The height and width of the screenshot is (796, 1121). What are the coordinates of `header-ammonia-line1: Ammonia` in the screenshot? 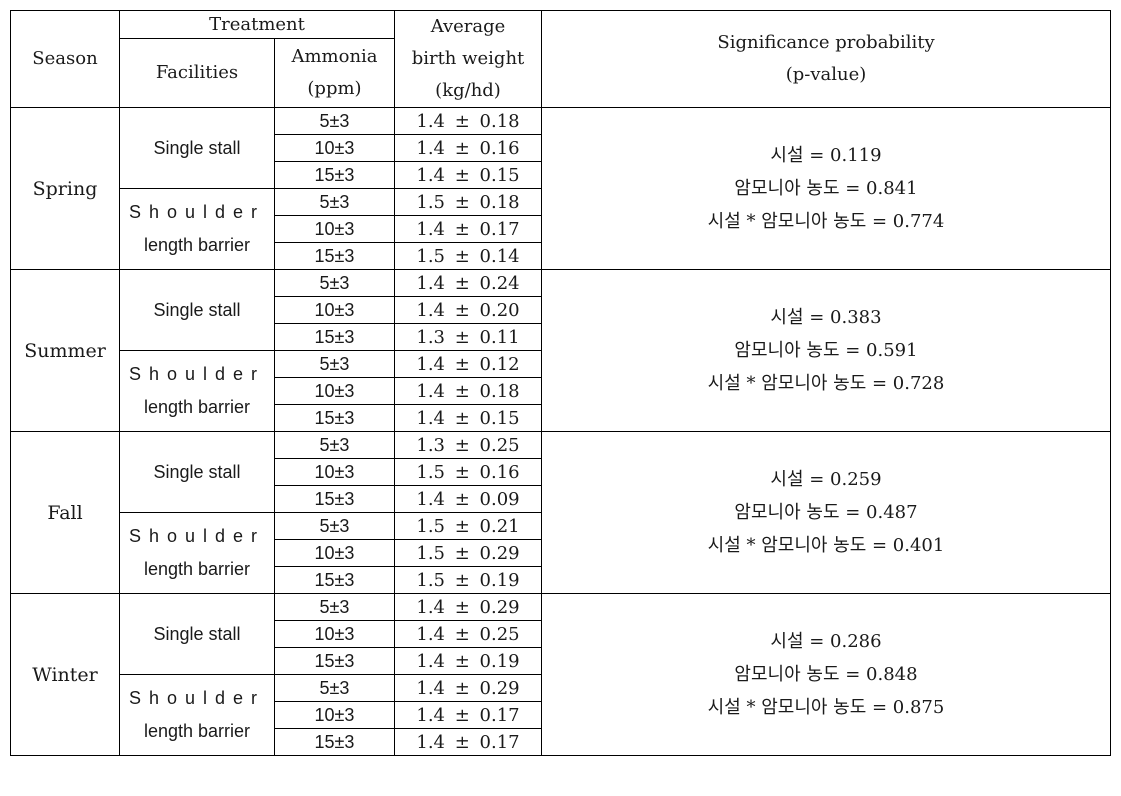 It's located at (334, 57).